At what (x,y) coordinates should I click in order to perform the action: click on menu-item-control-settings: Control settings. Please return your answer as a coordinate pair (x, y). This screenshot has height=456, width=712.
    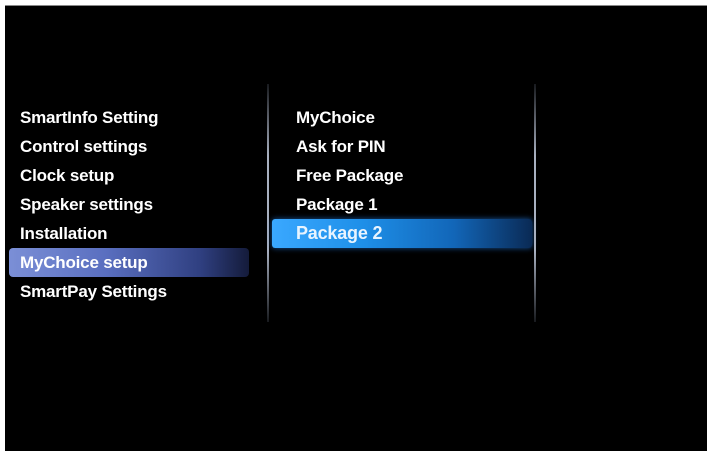
    Looking at the image, I should click on (129, 146).